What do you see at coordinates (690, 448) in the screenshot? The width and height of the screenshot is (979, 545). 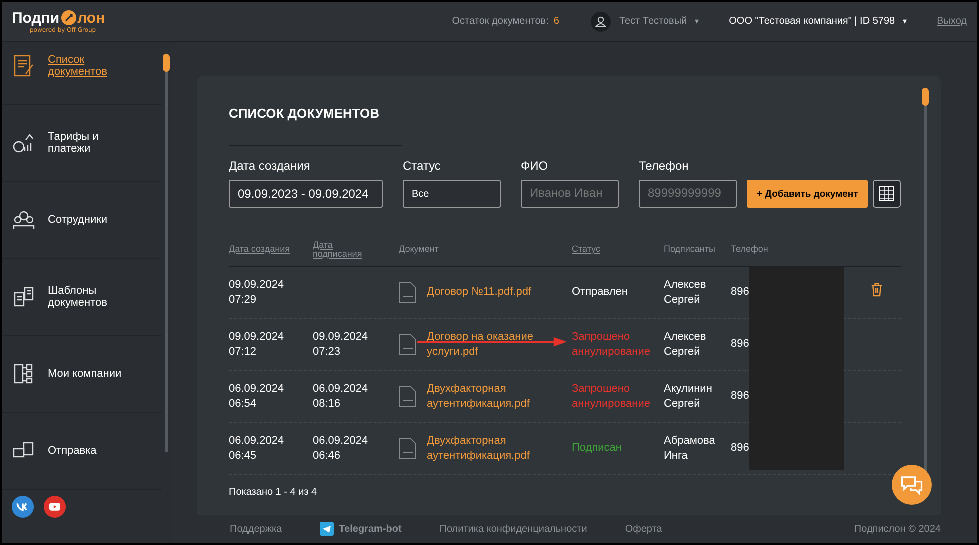 I see `table-cell-text: Абрамова Инга` at bounding box center [690, 448].